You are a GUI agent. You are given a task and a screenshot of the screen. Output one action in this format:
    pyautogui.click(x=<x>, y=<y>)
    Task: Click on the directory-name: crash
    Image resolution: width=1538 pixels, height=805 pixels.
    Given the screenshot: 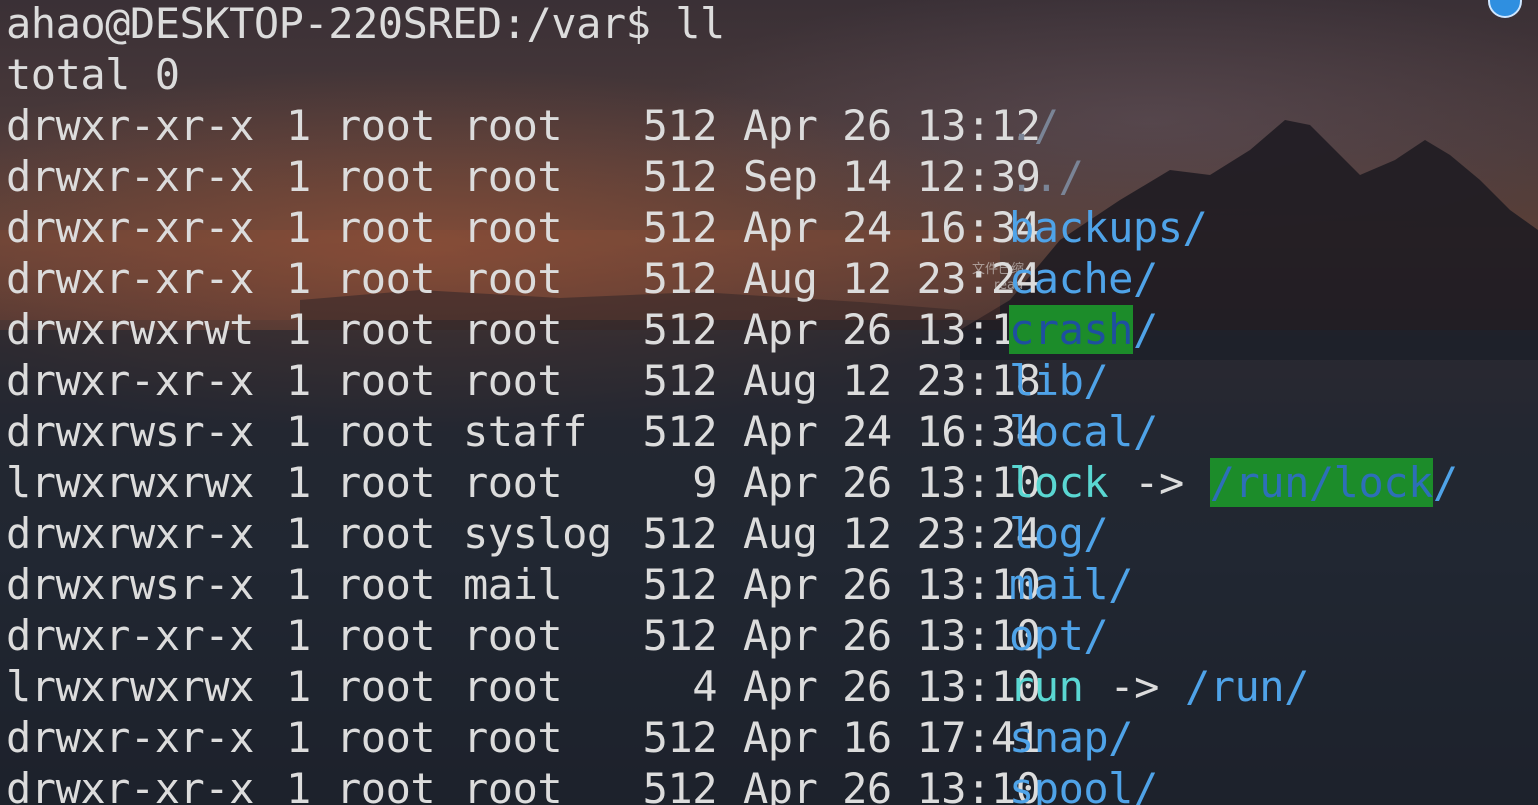 What is the action you would take?
    pyautogui.click(x=1071, y=329)
    